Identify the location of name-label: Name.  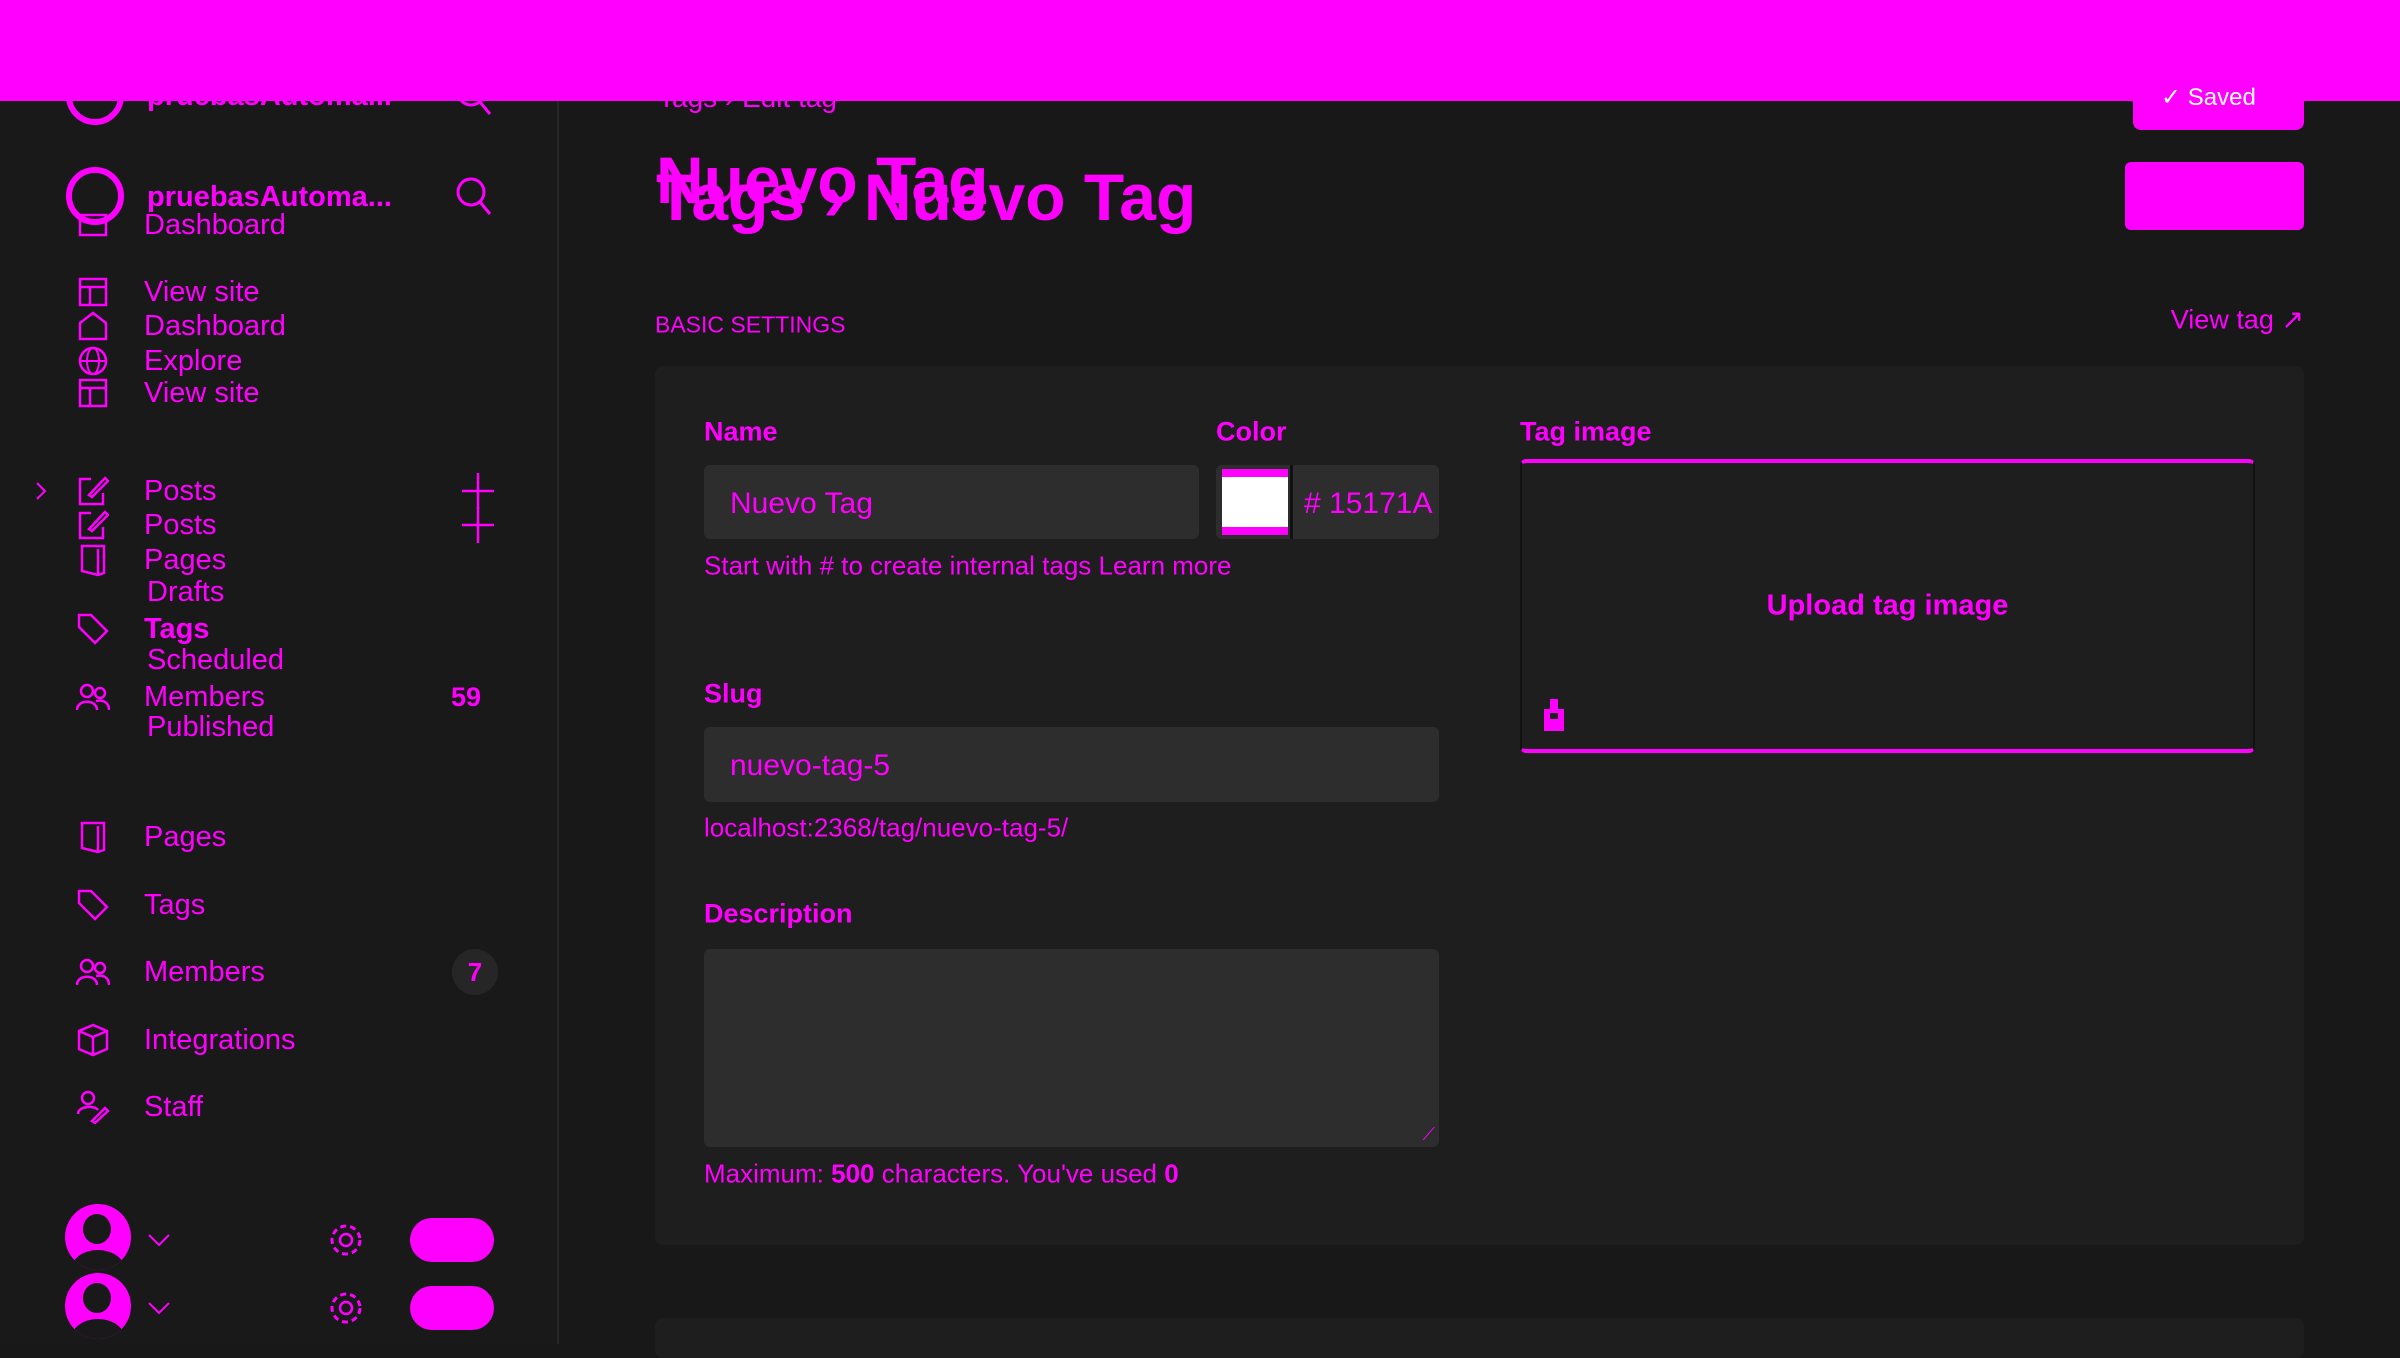
(741, 431).